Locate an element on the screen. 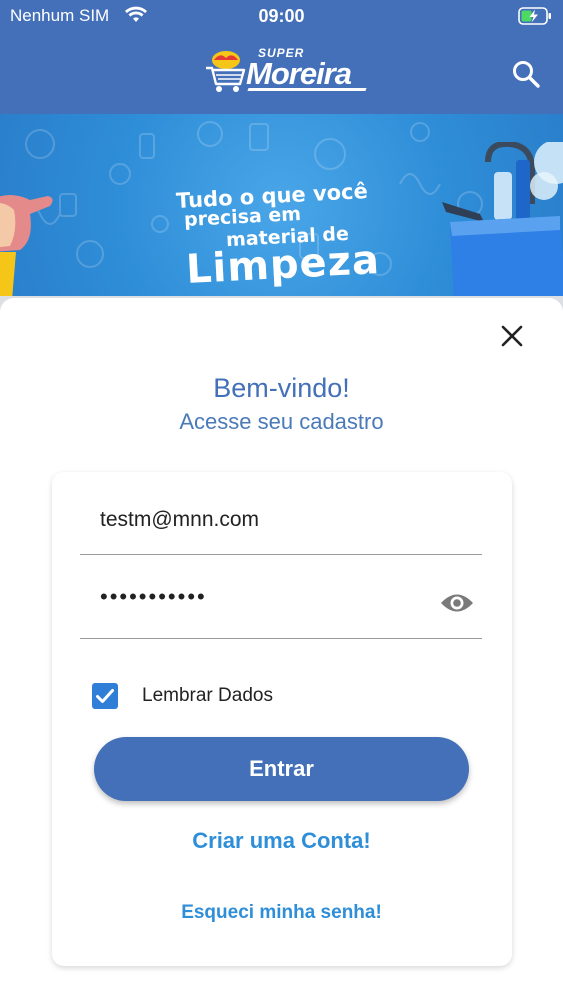 Image resolution: width=563 pixels, height=1000 pixels. checkmark-icon is located at coordinates (105, 696).